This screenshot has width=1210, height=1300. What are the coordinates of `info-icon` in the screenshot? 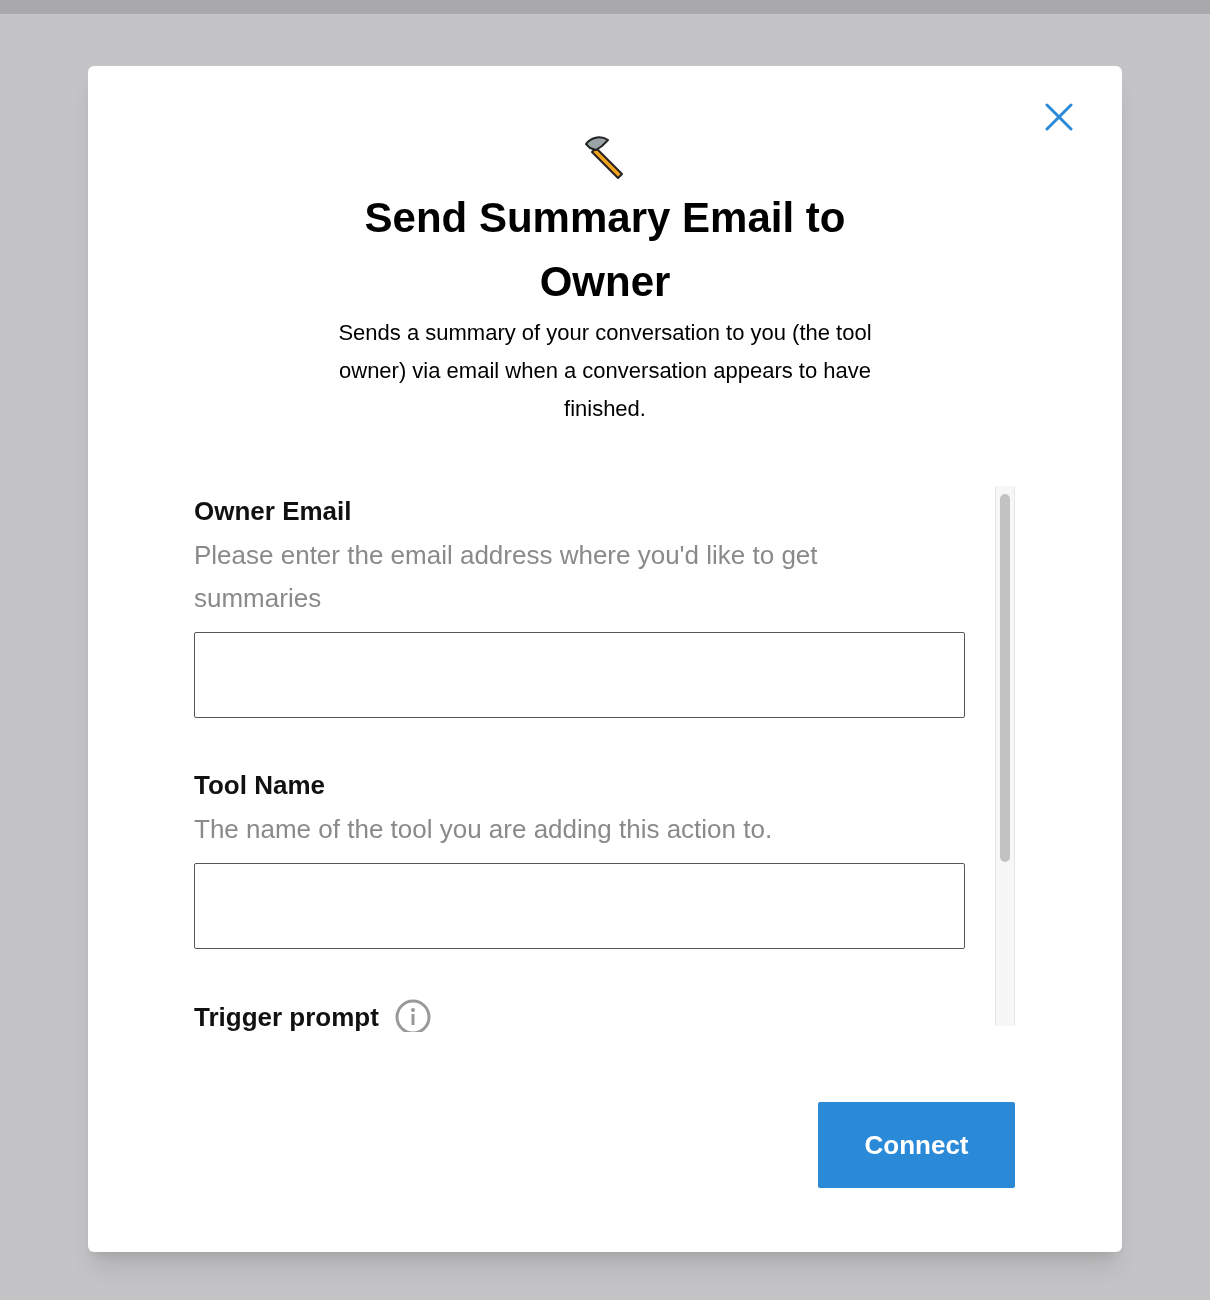 It's located at (412, 1015).